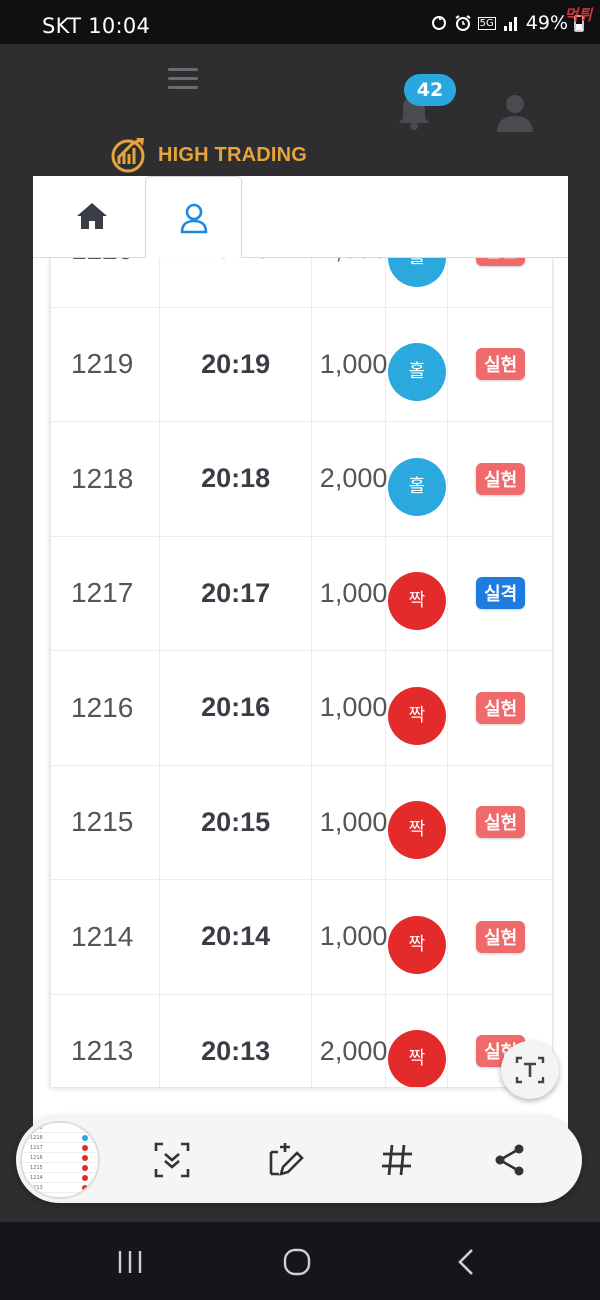 This screenshot has height=1300, width=600. What do you see at coordinates (438, 23) in the screenshot?
I see `recycle-icon` at bounding box center [438, 23].